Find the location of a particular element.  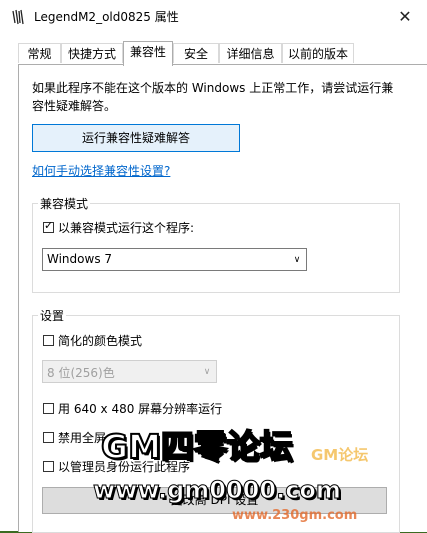

close-icon: ✕ is located at coordinates (405, 16).